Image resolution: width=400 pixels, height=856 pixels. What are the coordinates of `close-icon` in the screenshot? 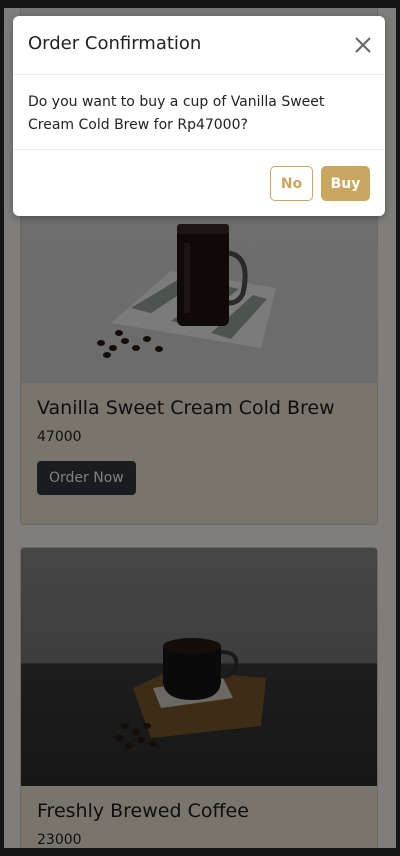 It's located at (363, 47).